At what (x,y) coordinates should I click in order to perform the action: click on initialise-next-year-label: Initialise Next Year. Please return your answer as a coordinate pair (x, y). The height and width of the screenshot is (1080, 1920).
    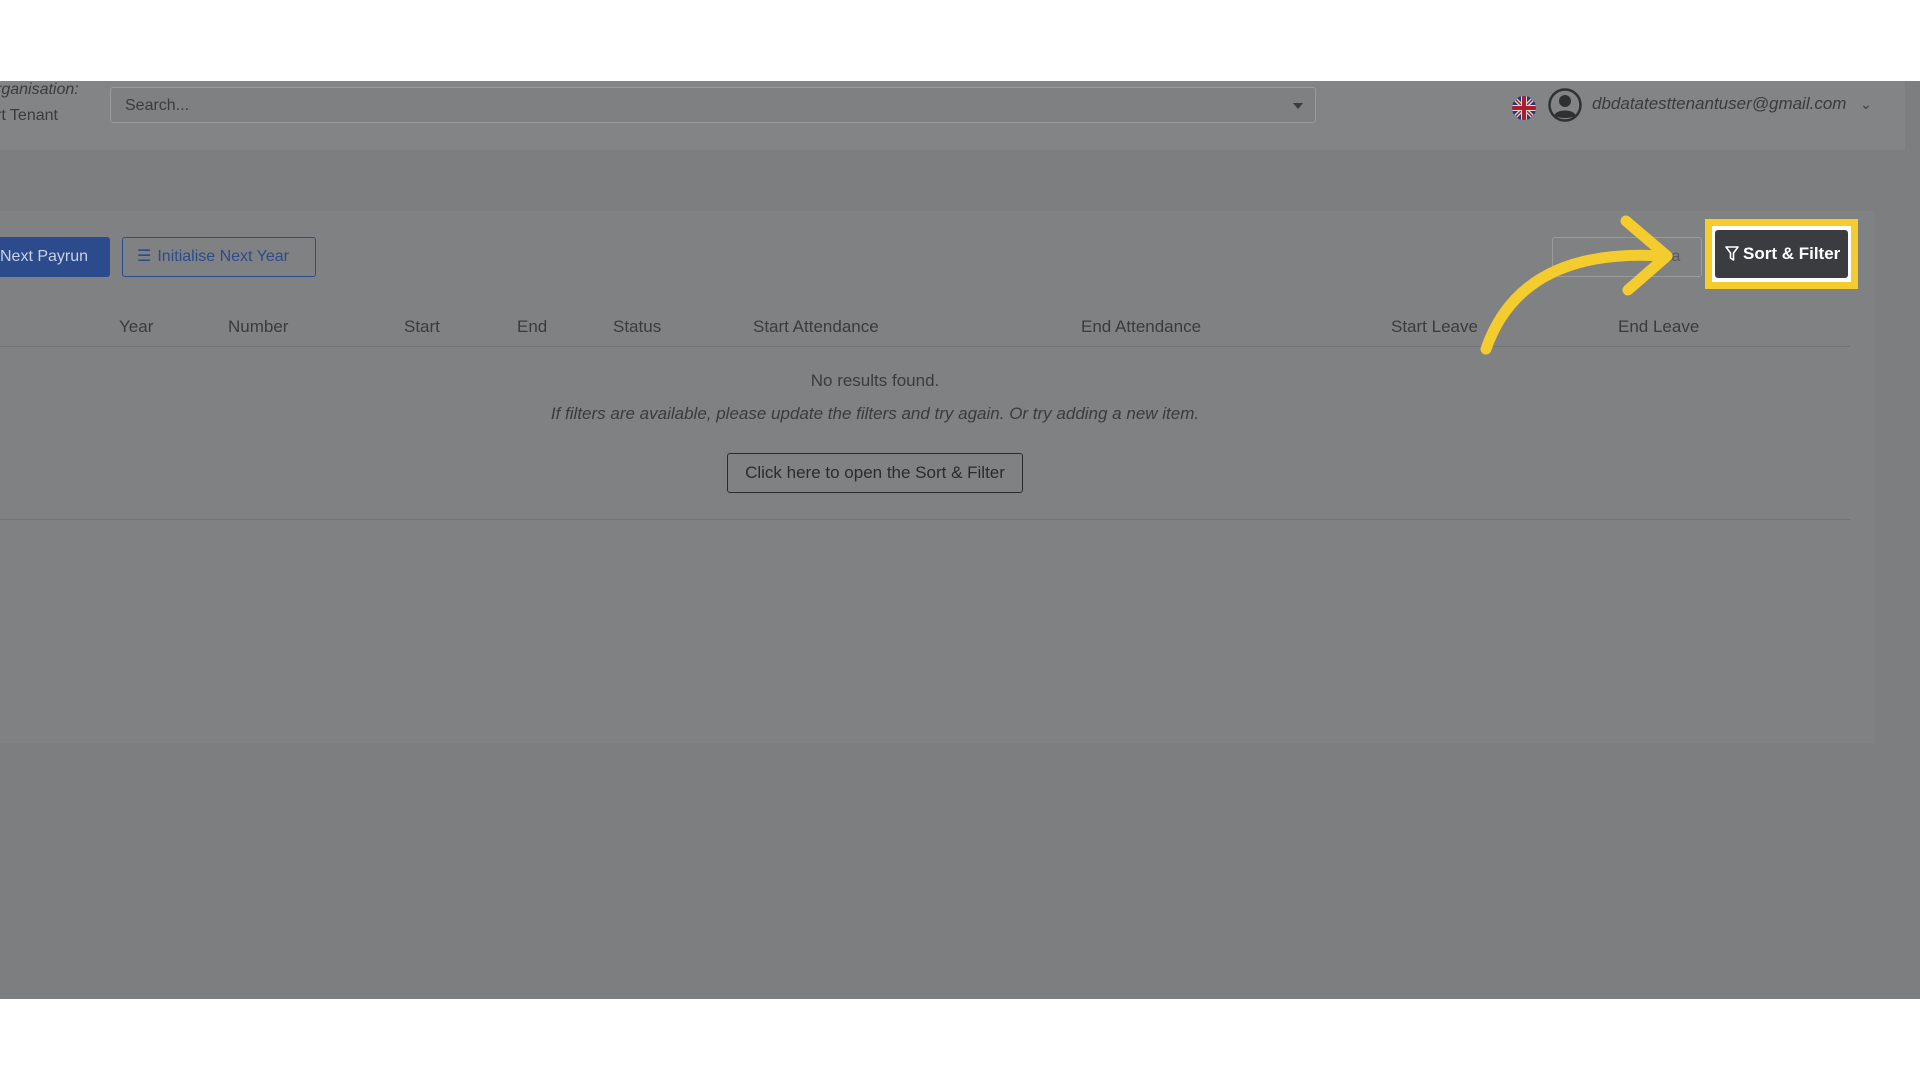
    Looking at the image, I should click on (223, 256).